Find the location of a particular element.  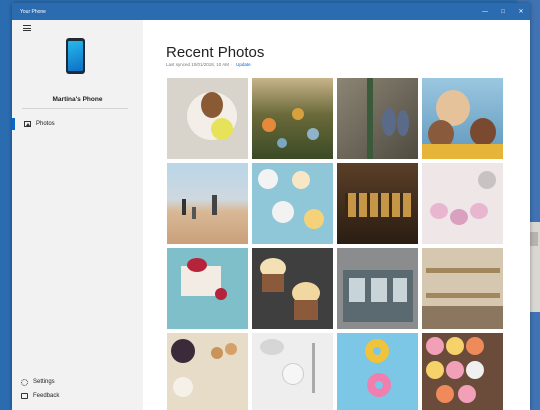

title-bar: Your Phone — □ ✕ is located at coordinates (271, 11).